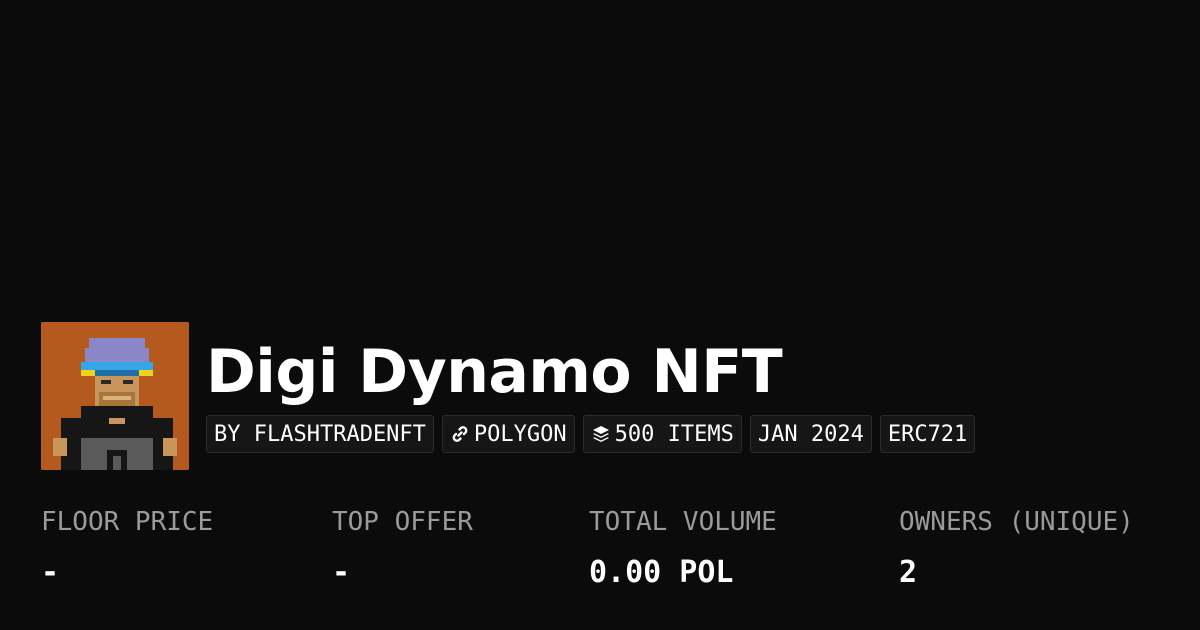 The width and height of the screenshot is (1200, 630). I want to click on stat-label: TOP OFFER, so click(402, 522).